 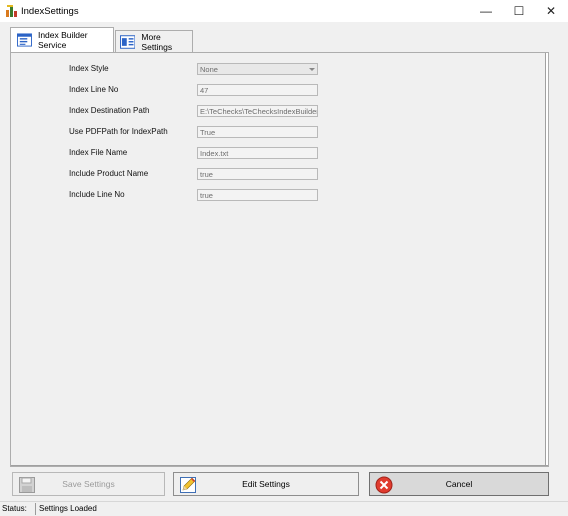 I want to click on field-label: Use PDFPath for IndexPath, so click(x=118, y=131).